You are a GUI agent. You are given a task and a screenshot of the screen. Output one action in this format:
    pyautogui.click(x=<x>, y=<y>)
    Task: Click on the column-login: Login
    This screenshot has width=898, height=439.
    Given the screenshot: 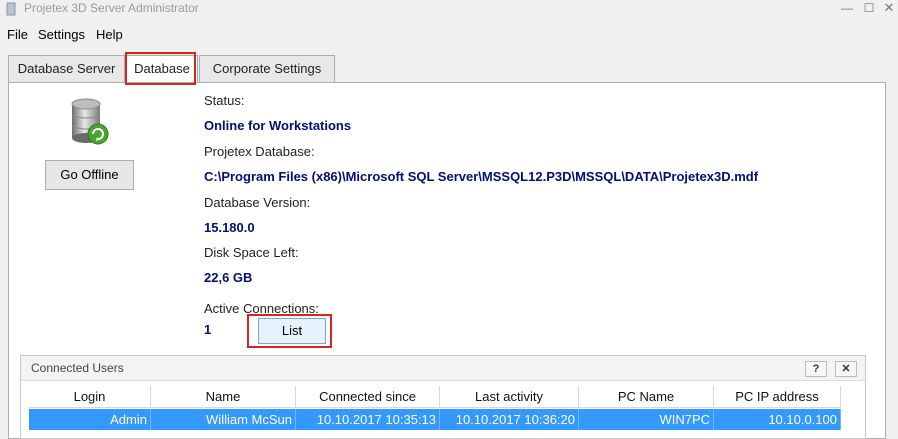 What is the action you would take?
    pyautogui.click(x=90, y=397)
    